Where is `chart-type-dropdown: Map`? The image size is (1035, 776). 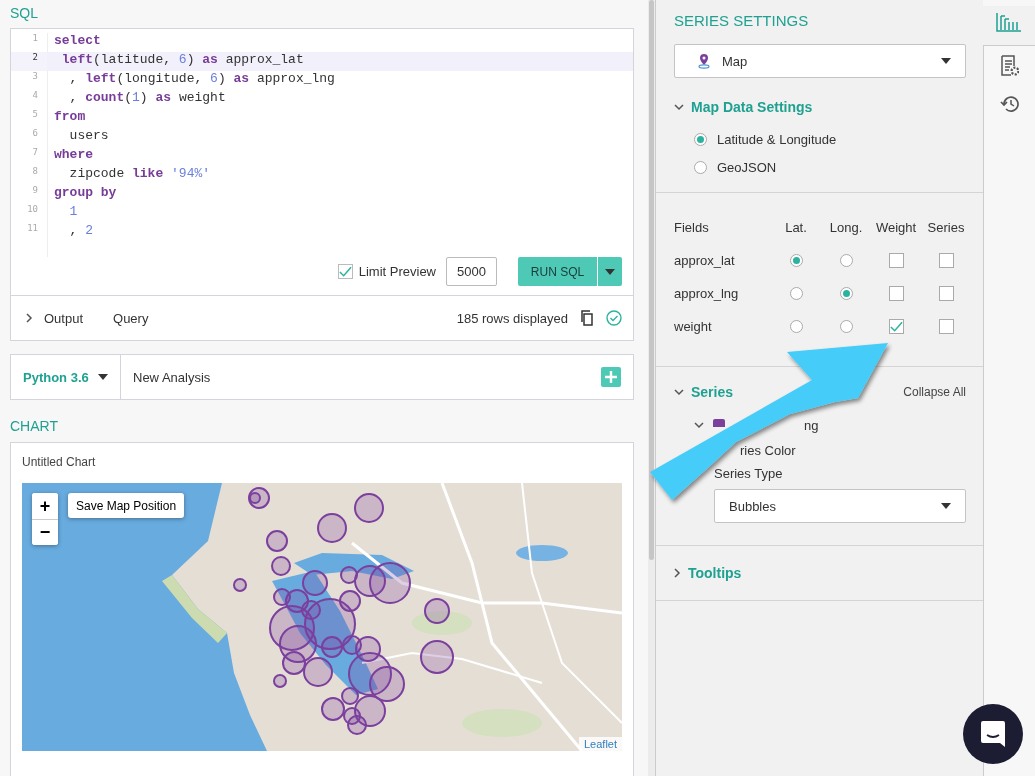
chart-type-dropdown: Map is located at coordinates (820, 61).